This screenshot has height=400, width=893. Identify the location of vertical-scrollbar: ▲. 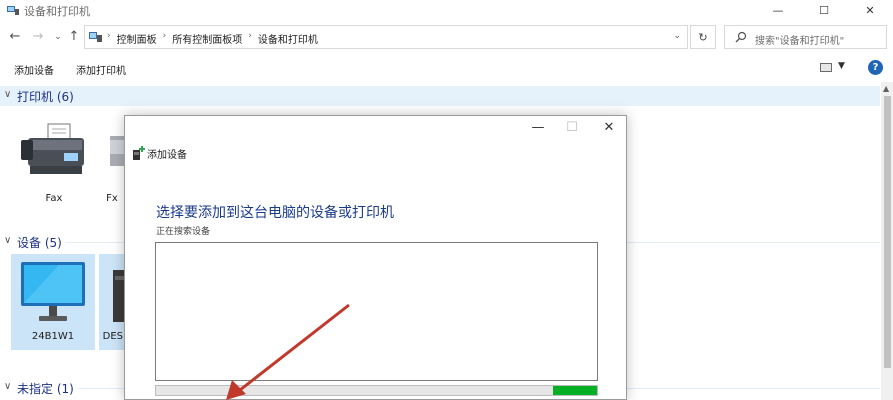
(887, 241).